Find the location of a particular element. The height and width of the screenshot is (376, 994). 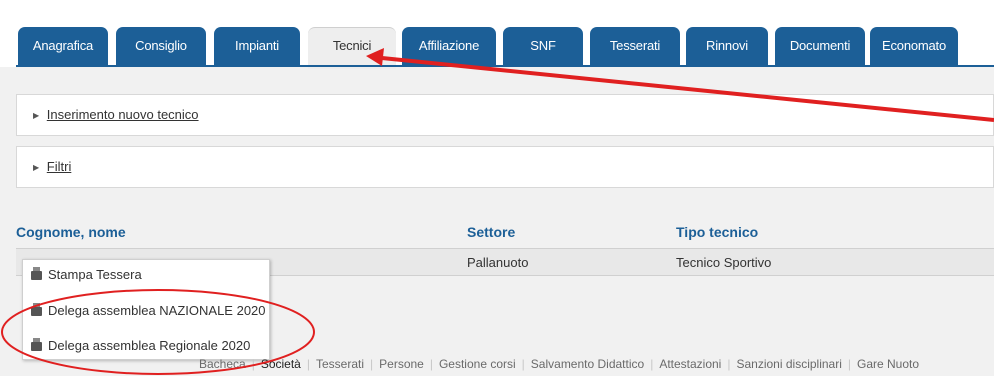

tab-affiliazione: Affiliazione is located at coordinates (449, 46).